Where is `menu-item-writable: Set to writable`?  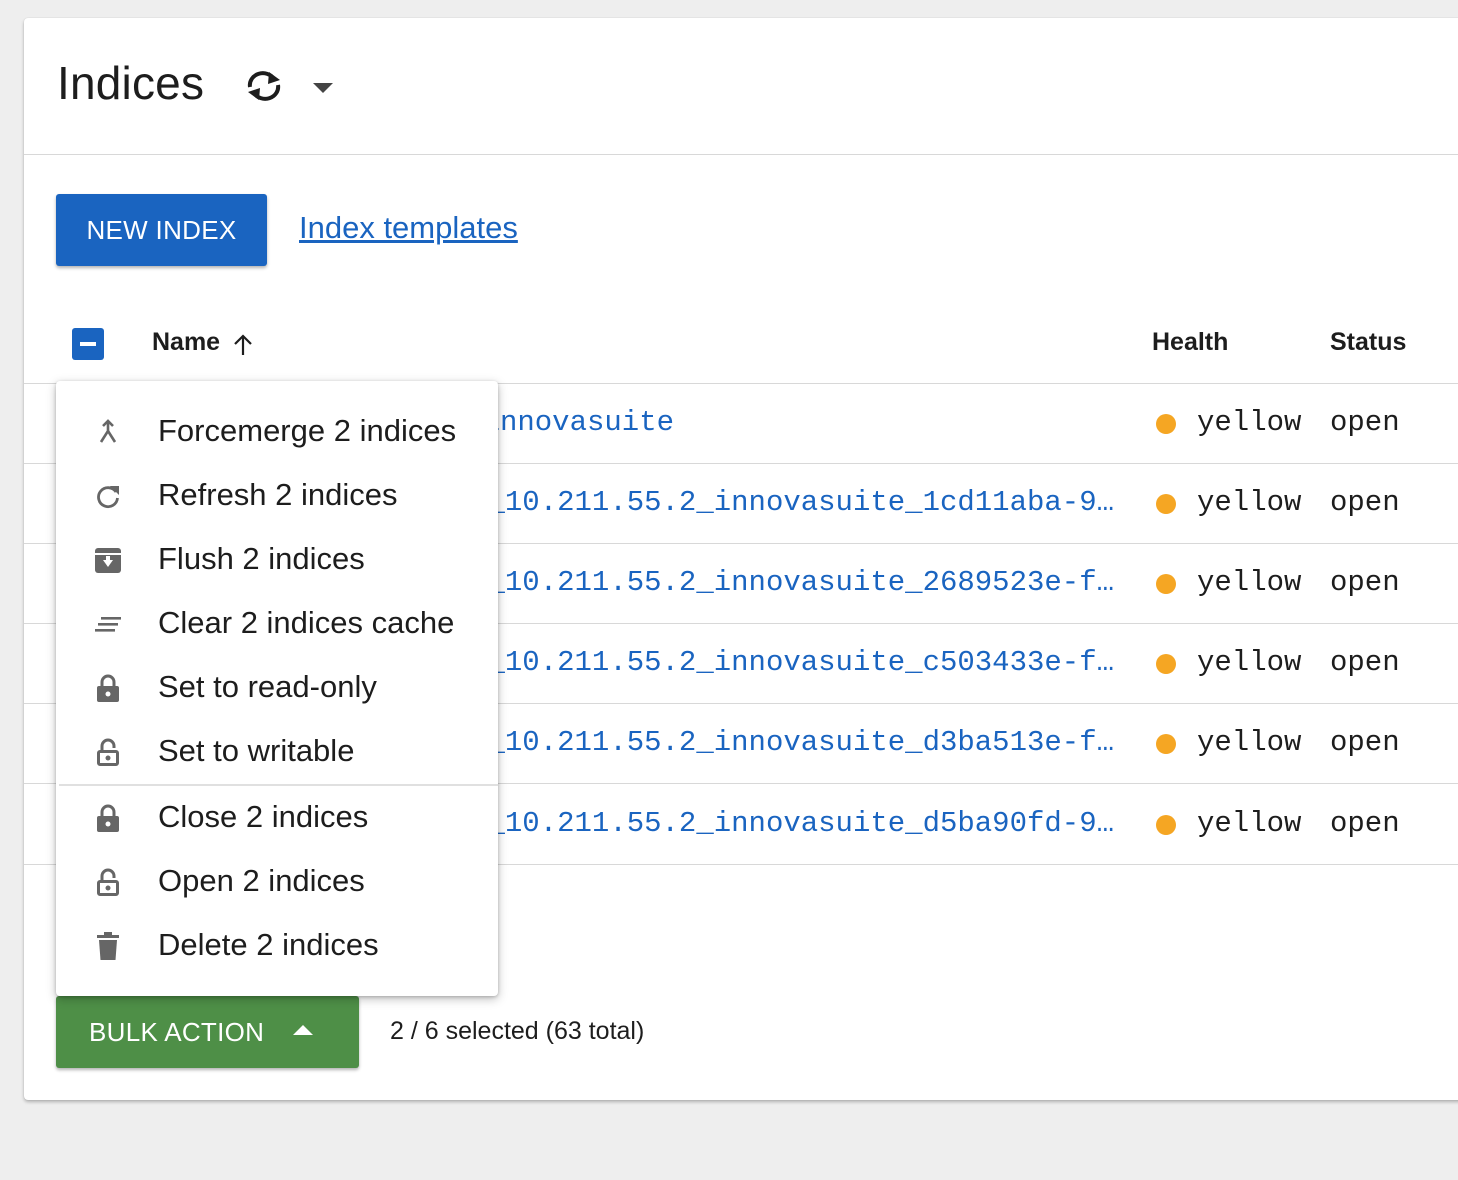
menu-item-writable: Set to writable is located at coordinates (277, 751).